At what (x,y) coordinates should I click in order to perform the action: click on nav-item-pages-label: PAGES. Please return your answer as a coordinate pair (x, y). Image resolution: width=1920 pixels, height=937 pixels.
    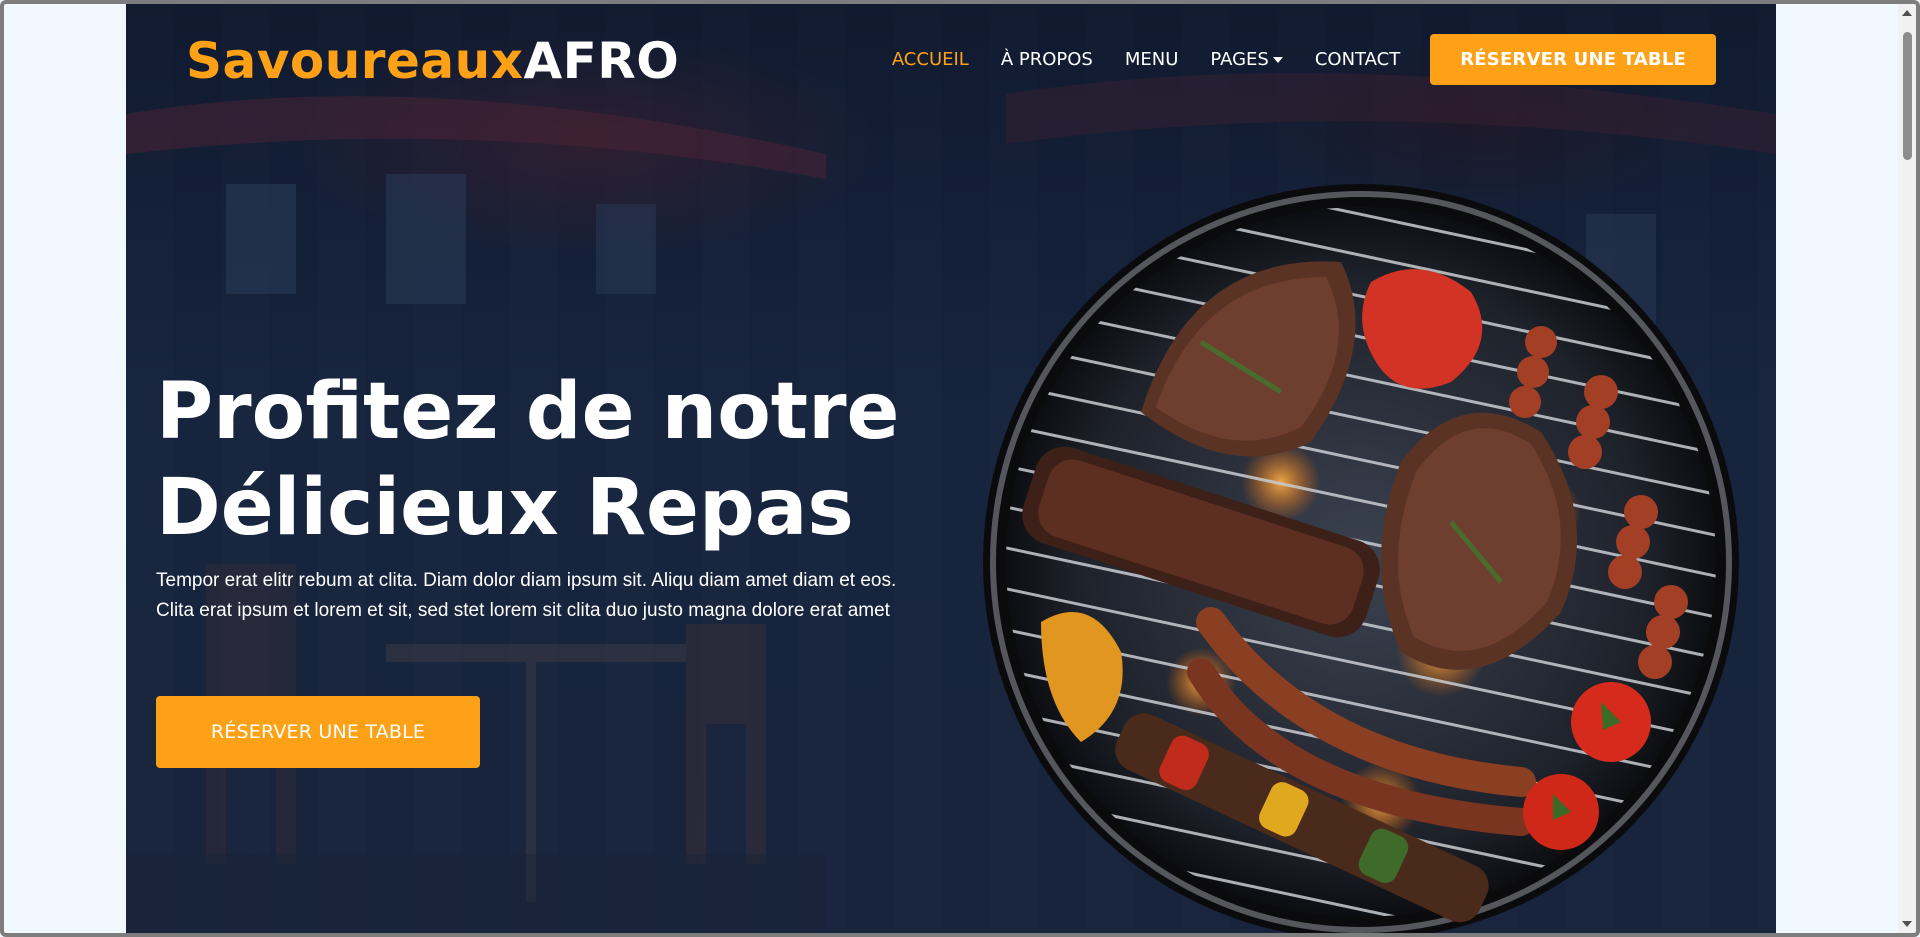
    Looking at the image, I should click on (1239, 59).